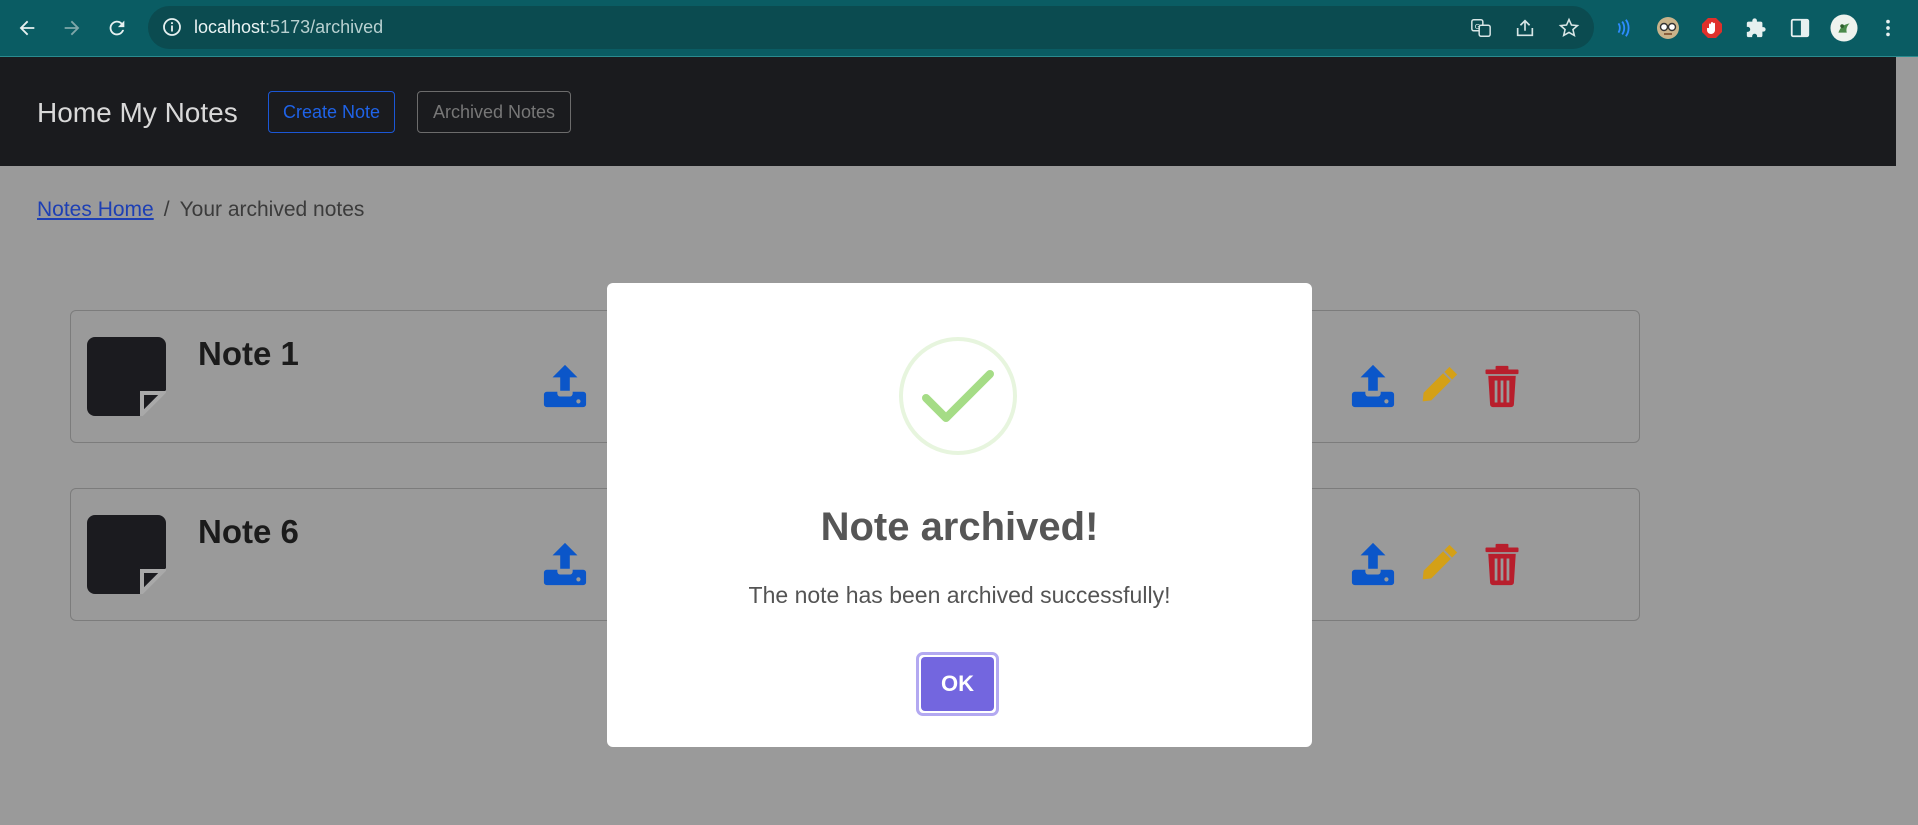 Image resolution: width=1918 pixels, height=825 pixels. What do you see at coordinates (72, 28) in the screenshot?
I see `forward-icon` at bounding box center [72, 28].